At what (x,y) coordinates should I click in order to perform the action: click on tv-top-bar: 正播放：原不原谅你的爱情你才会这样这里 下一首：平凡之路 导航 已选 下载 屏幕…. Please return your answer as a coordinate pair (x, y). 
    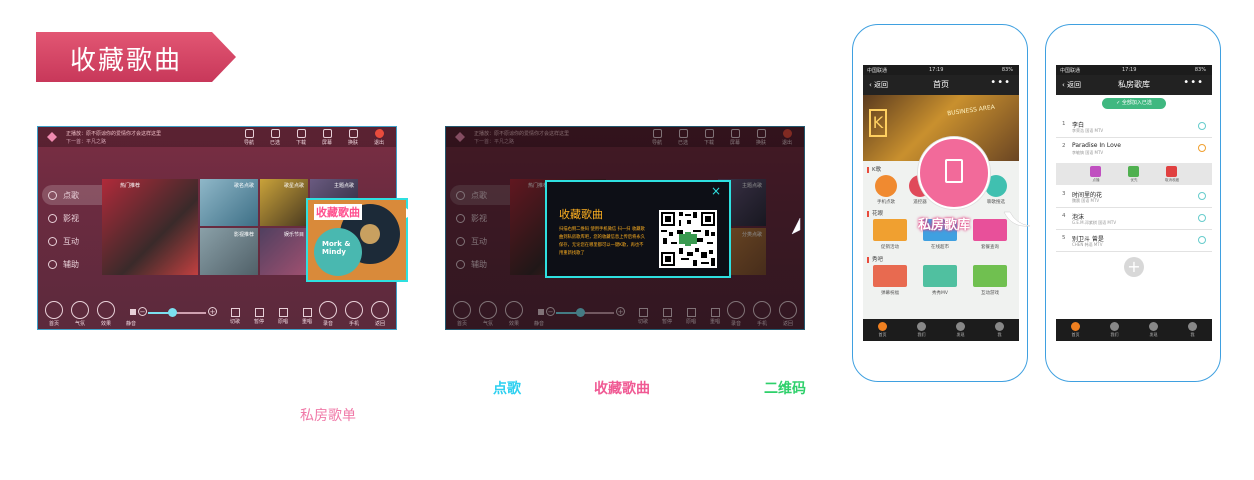
    Looking at the image, I should click on (217, 137).